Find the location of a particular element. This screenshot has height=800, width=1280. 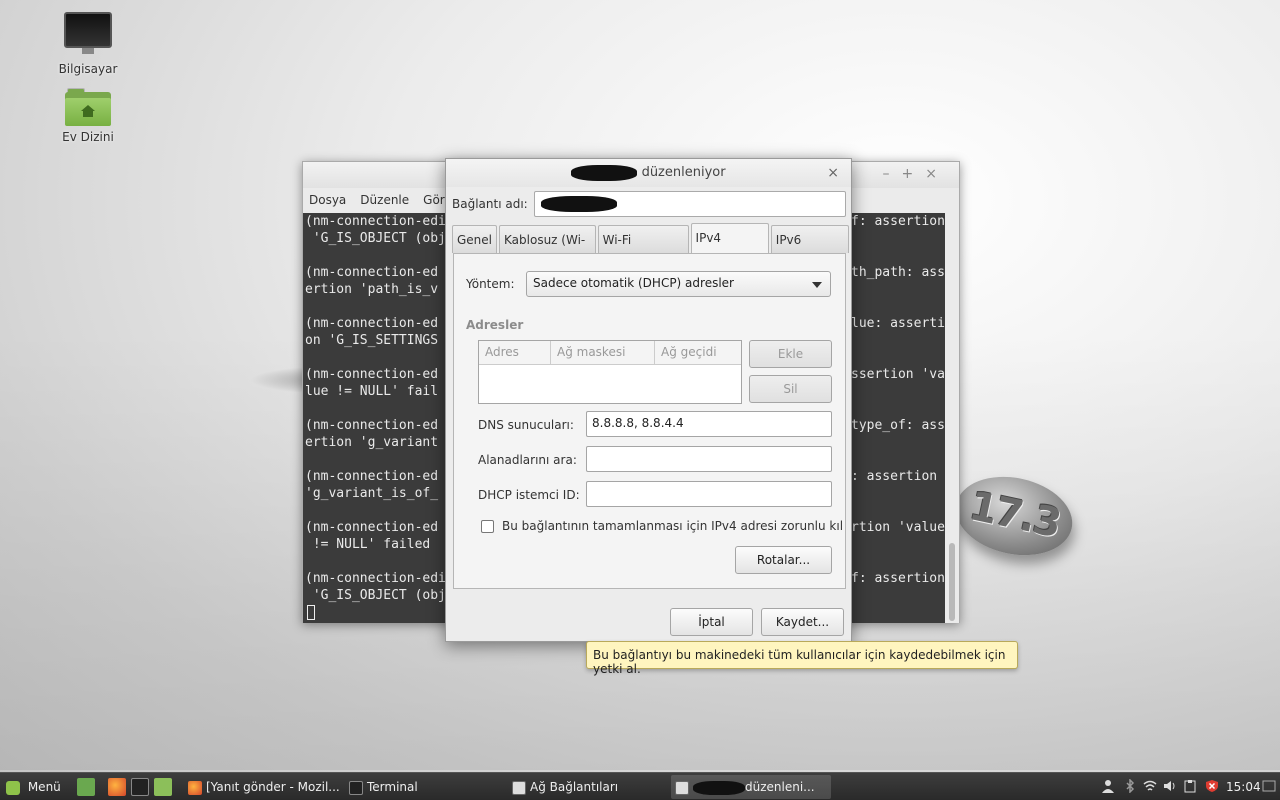

dns-input: 8.8.8.8, 8.8.4.4 is located at coordinates (709, 424).